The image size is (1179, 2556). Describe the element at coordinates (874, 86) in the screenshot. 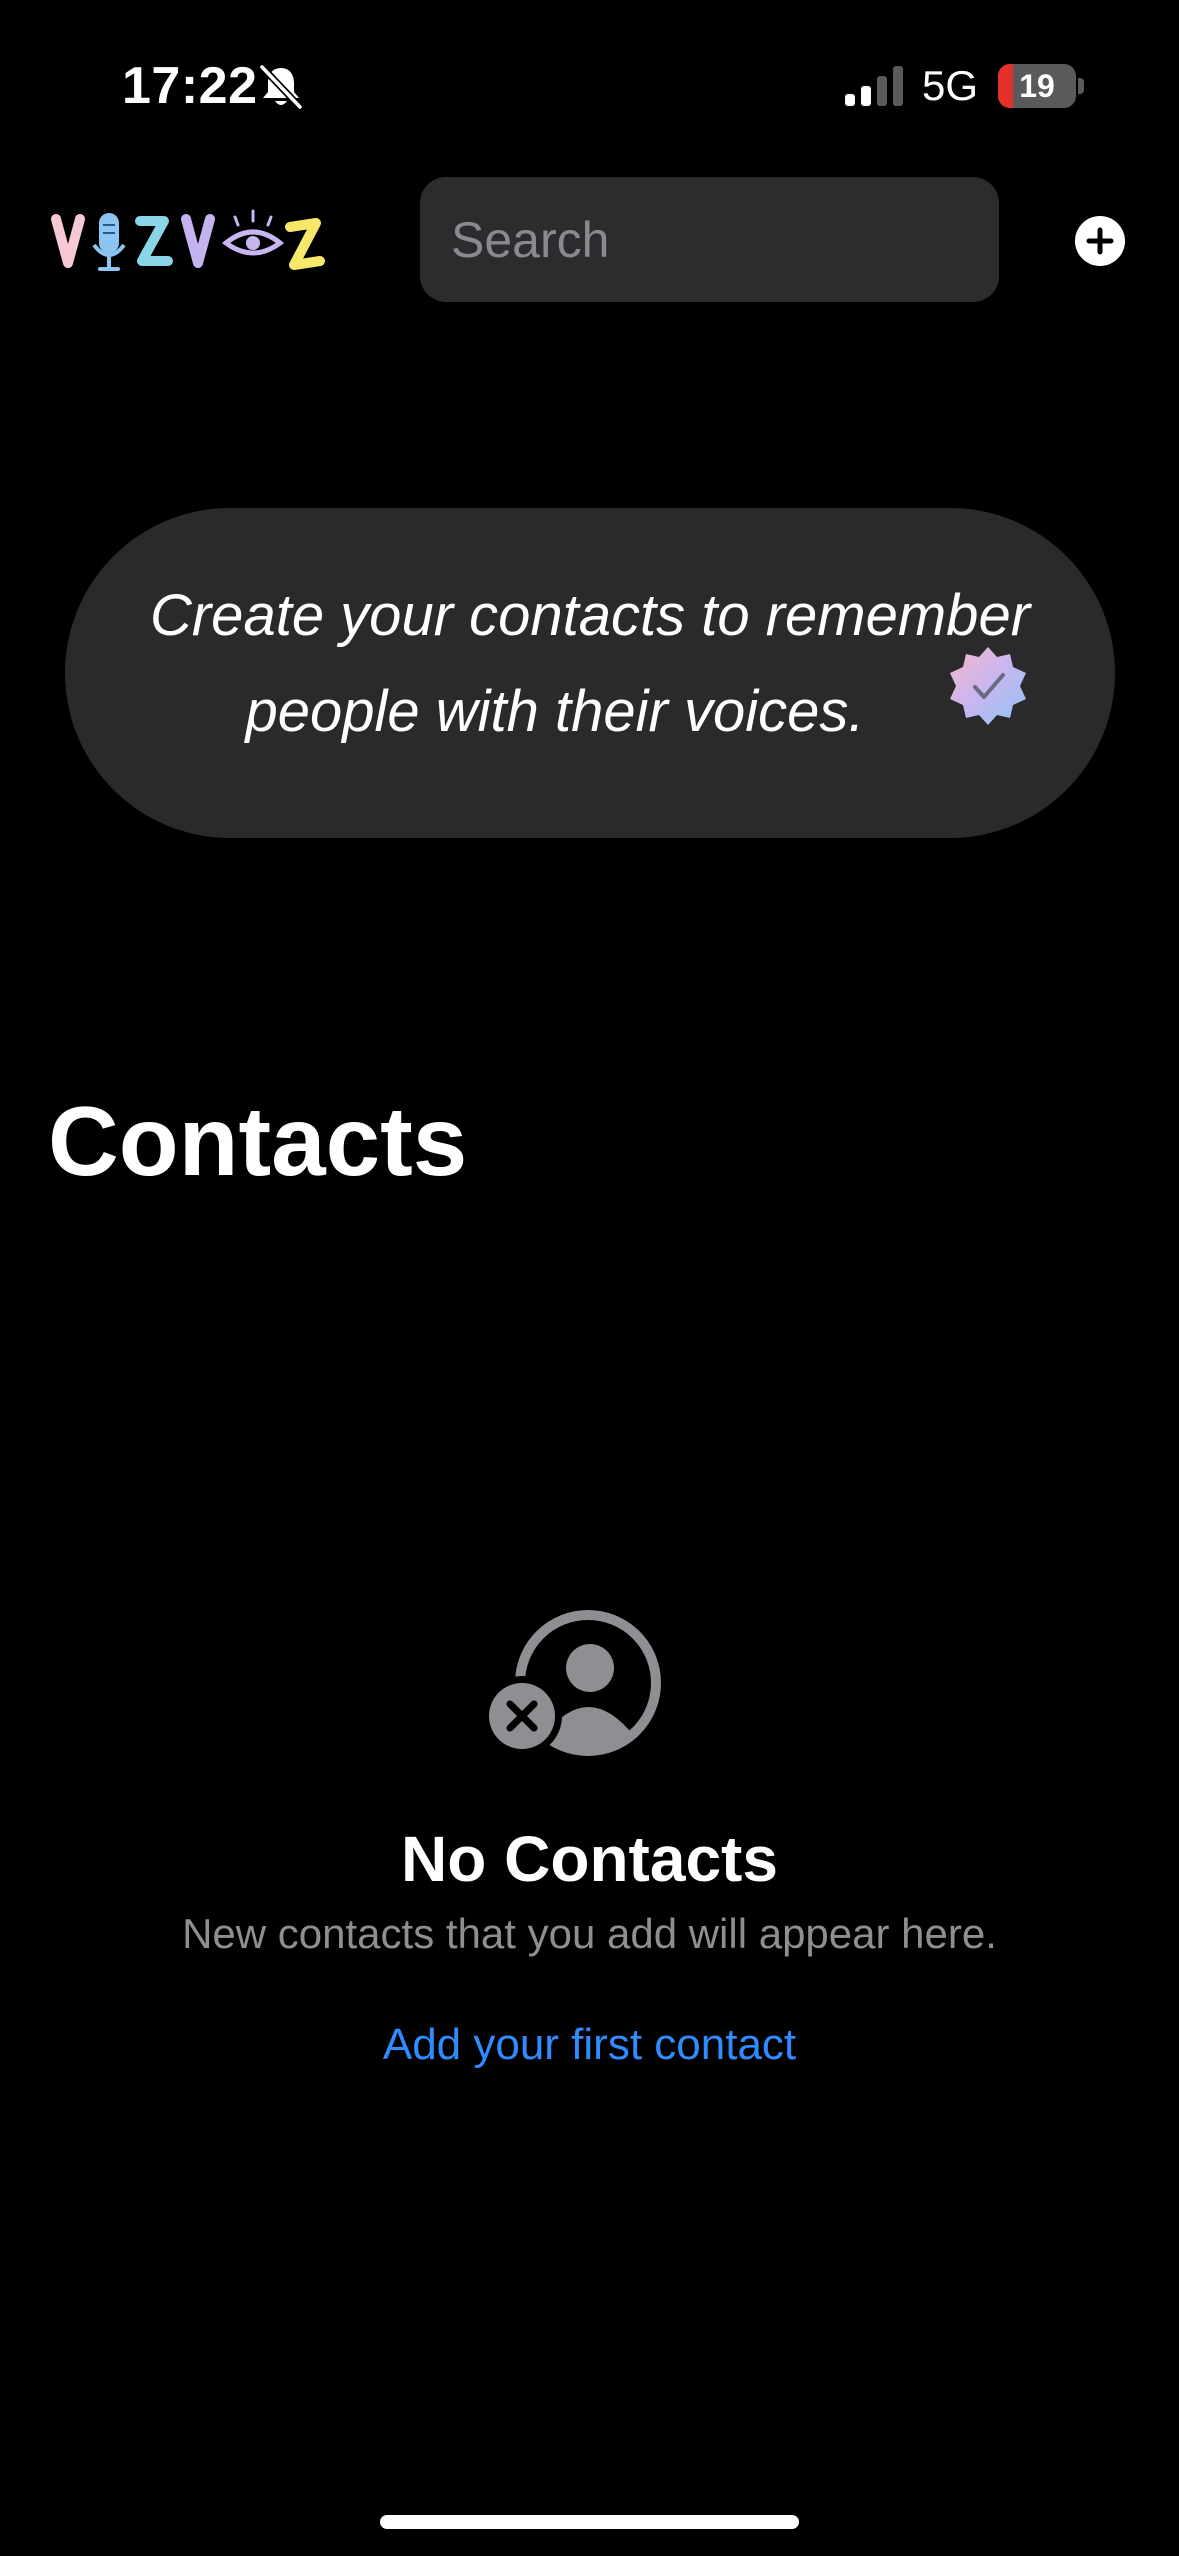

I see `cellular-signal-icon` at that location.